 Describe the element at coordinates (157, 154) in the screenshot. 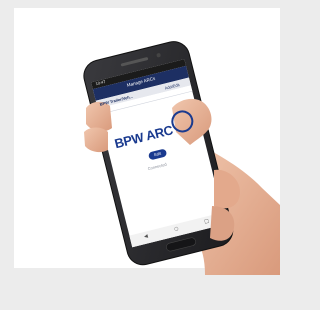

I see `edit-button: Edit` at that location.